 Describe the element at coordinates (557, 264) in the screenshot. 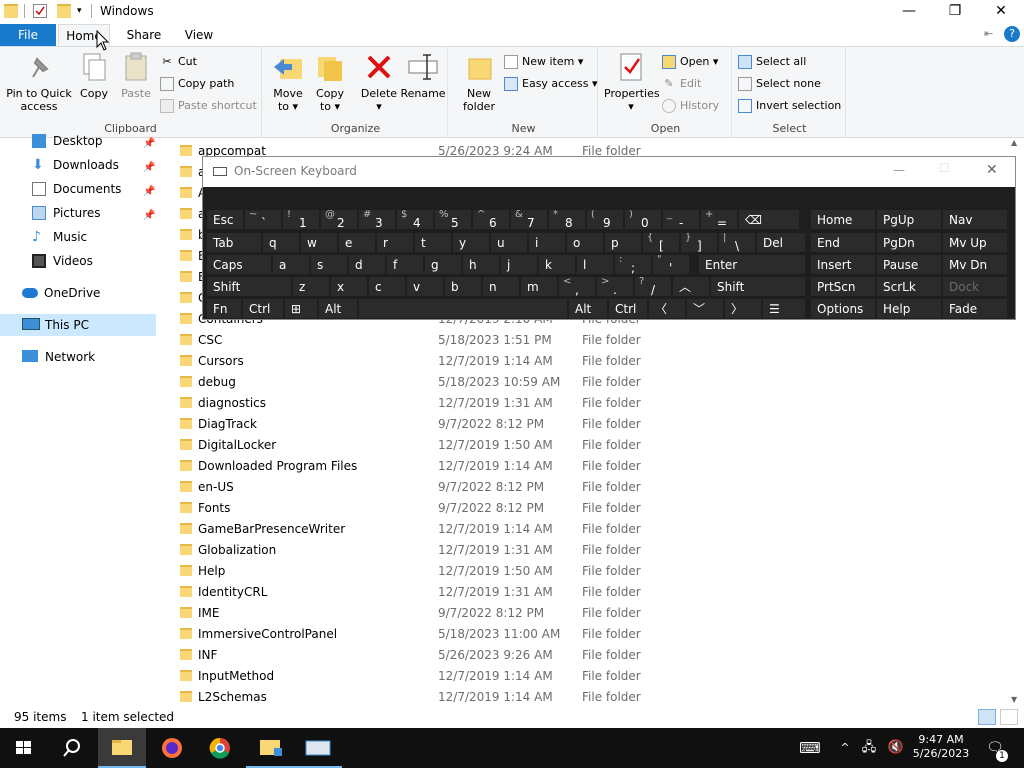

I see `key-letter: k` at that location.